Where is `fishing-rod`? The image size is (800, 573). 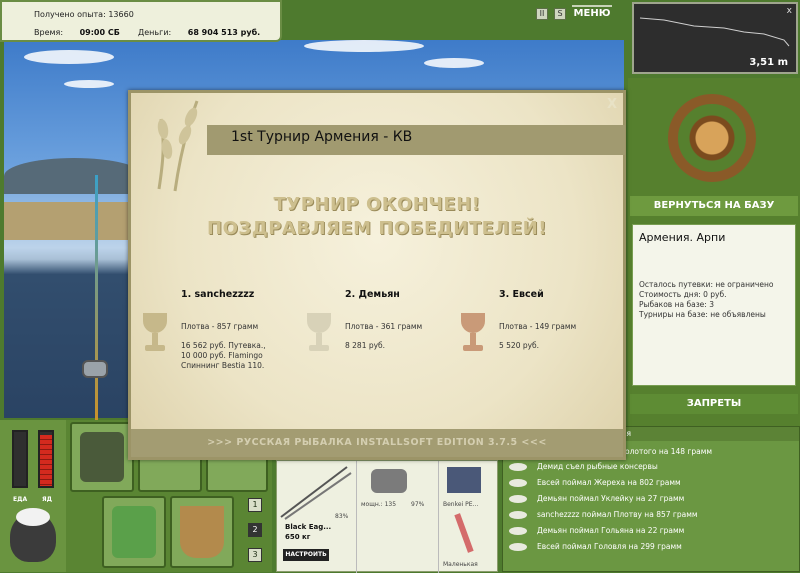
fishing-rod is located at coordinates (96, 297).